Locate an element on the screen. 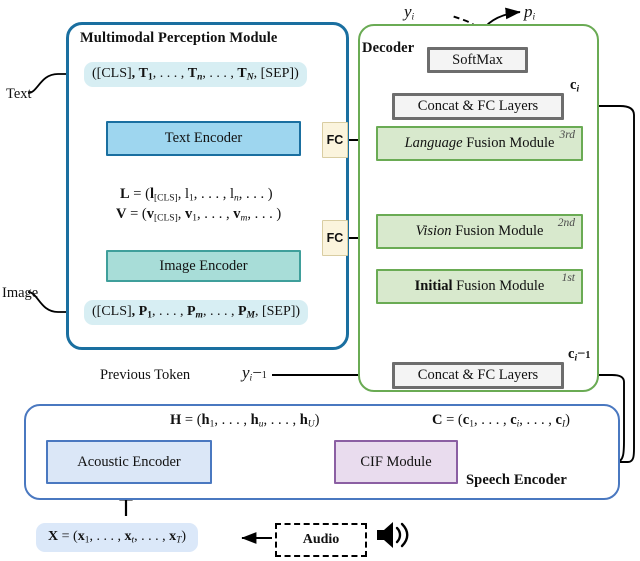 The height and width of the screenshot is (561, 640). audio-input-box: Audio is located at coordinates (321, 540).